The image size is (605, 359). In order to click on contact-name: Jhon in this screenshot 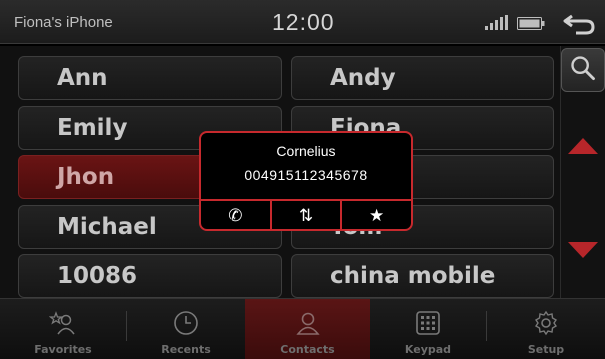, I will do `click(86, 177)`.